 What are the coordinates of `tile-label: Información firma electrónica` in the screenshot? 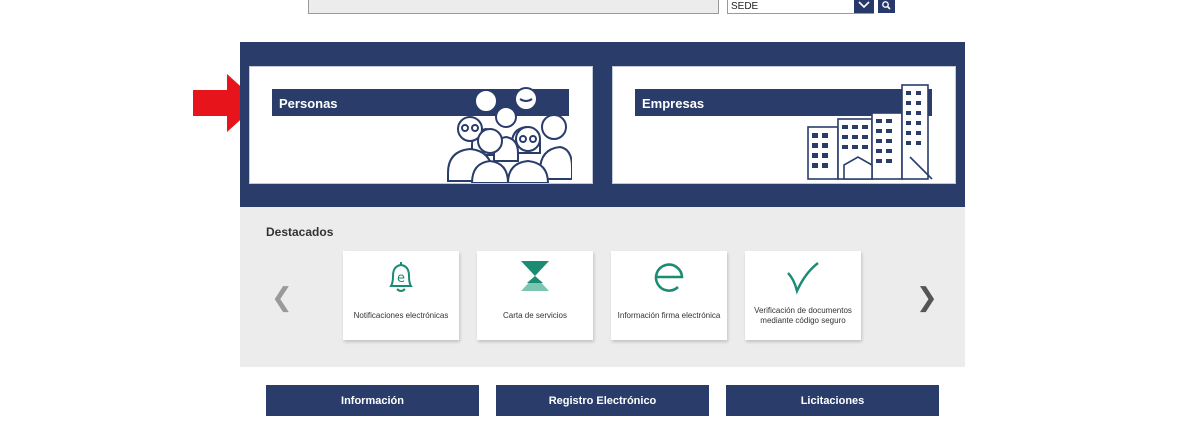 It's located at (669, 315).